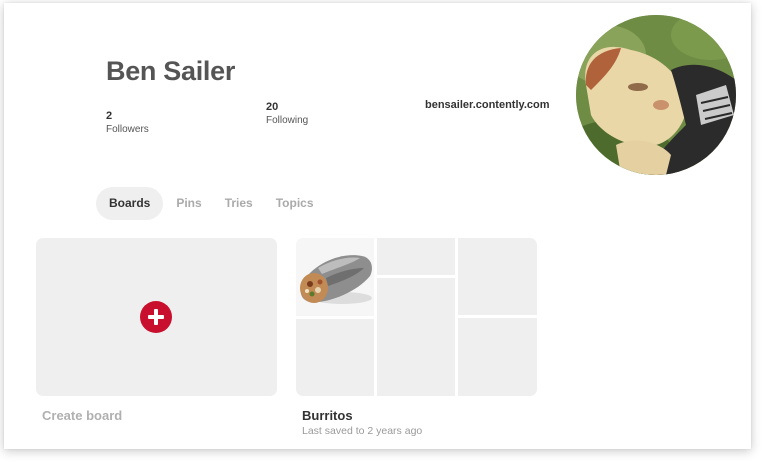  I want to click on profile-tabs: Boards Pins Tries Topics, so click(211, 203).